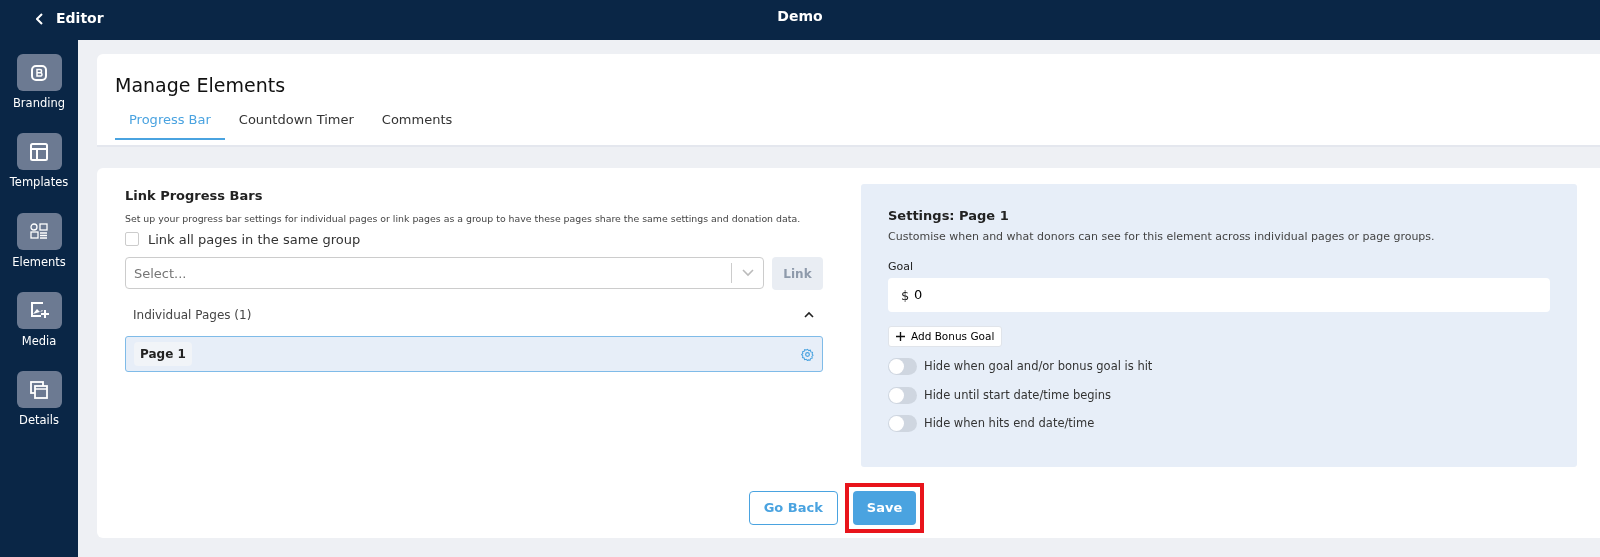 This screenshot has height=557, width=1600. What do you see at coordinates (901, 267) in the screenshot?
I see `goal-label: Goal` at bounding box center [901, 267].